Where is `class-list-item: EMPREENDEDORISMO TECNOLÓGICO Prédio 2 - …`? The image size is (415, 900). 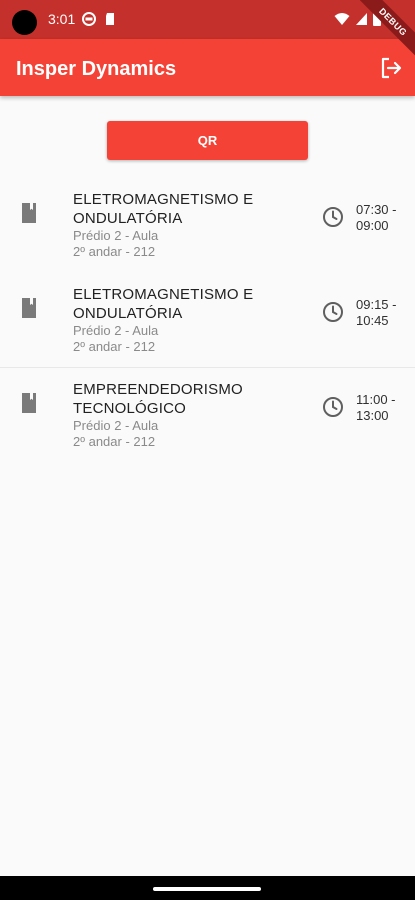 class-list-item: EMPREENDEDORISMO TECNOLÓGICO Prédio 2 - … is located at coordinates (207, 415).